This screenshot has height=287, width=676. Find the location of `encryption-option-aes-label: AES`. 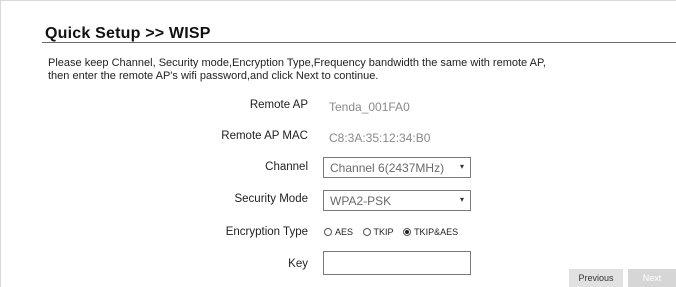

encryption-option-aes-label: AES is located at coordinates (344, 232).